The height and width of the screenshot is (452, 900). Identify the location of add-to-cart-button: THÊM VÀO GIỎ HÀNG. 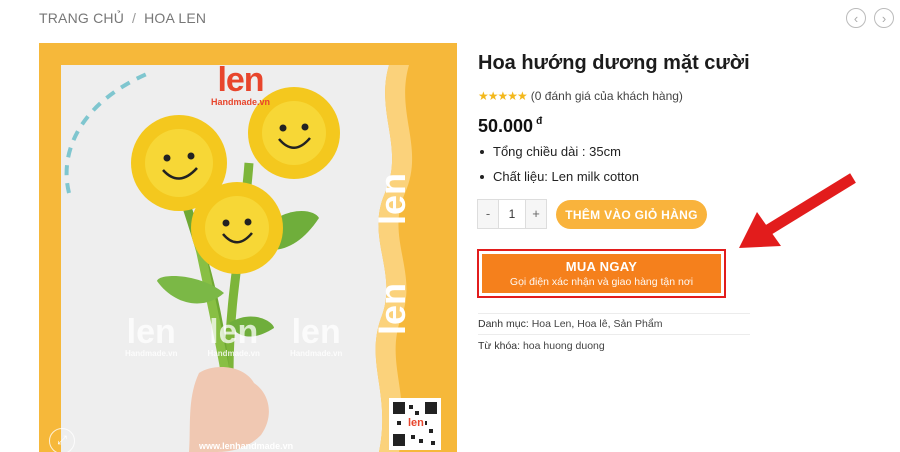
(631, 214).